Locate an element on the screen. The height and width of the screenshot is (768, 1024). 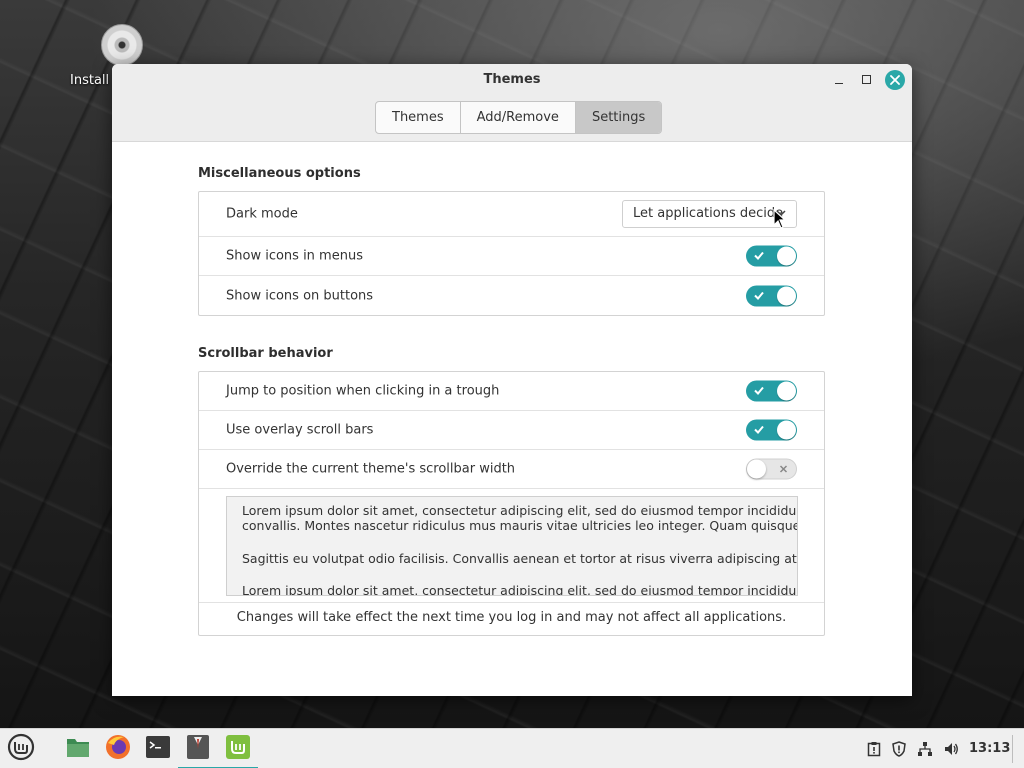
show-desktop-button is located at coordinates (1014, 749).